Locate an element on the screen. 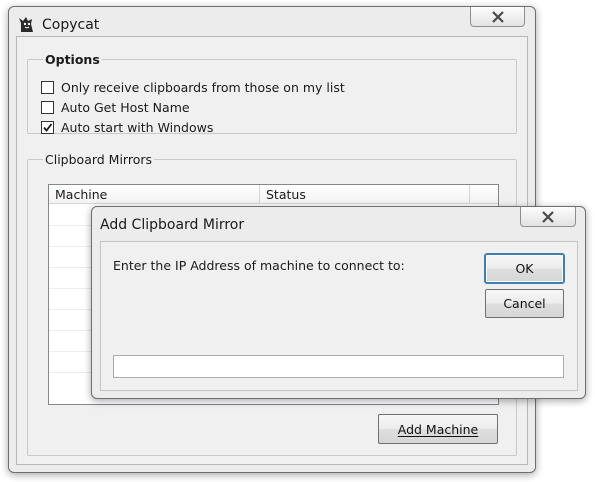  column-header-status: Status is located at coordinates (365, 194).